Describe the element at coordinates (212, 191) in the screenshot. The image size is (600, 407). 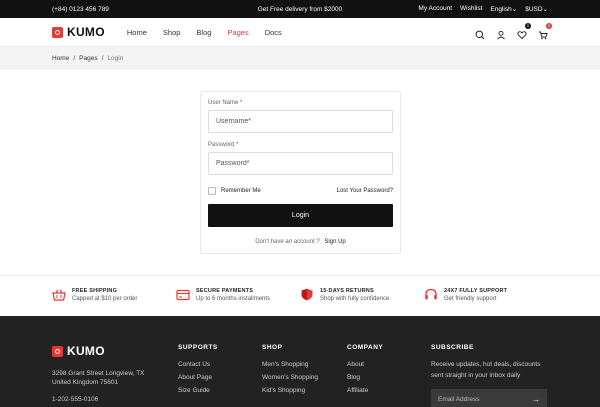
I see `remember-checkbox` at that location.